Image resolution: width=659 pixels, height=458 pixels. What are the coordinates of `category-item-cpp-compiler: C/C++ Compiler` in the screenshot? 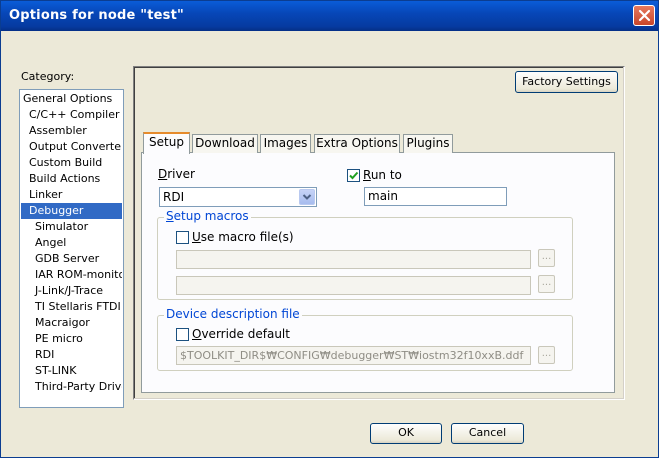 It's located at (71, 115).